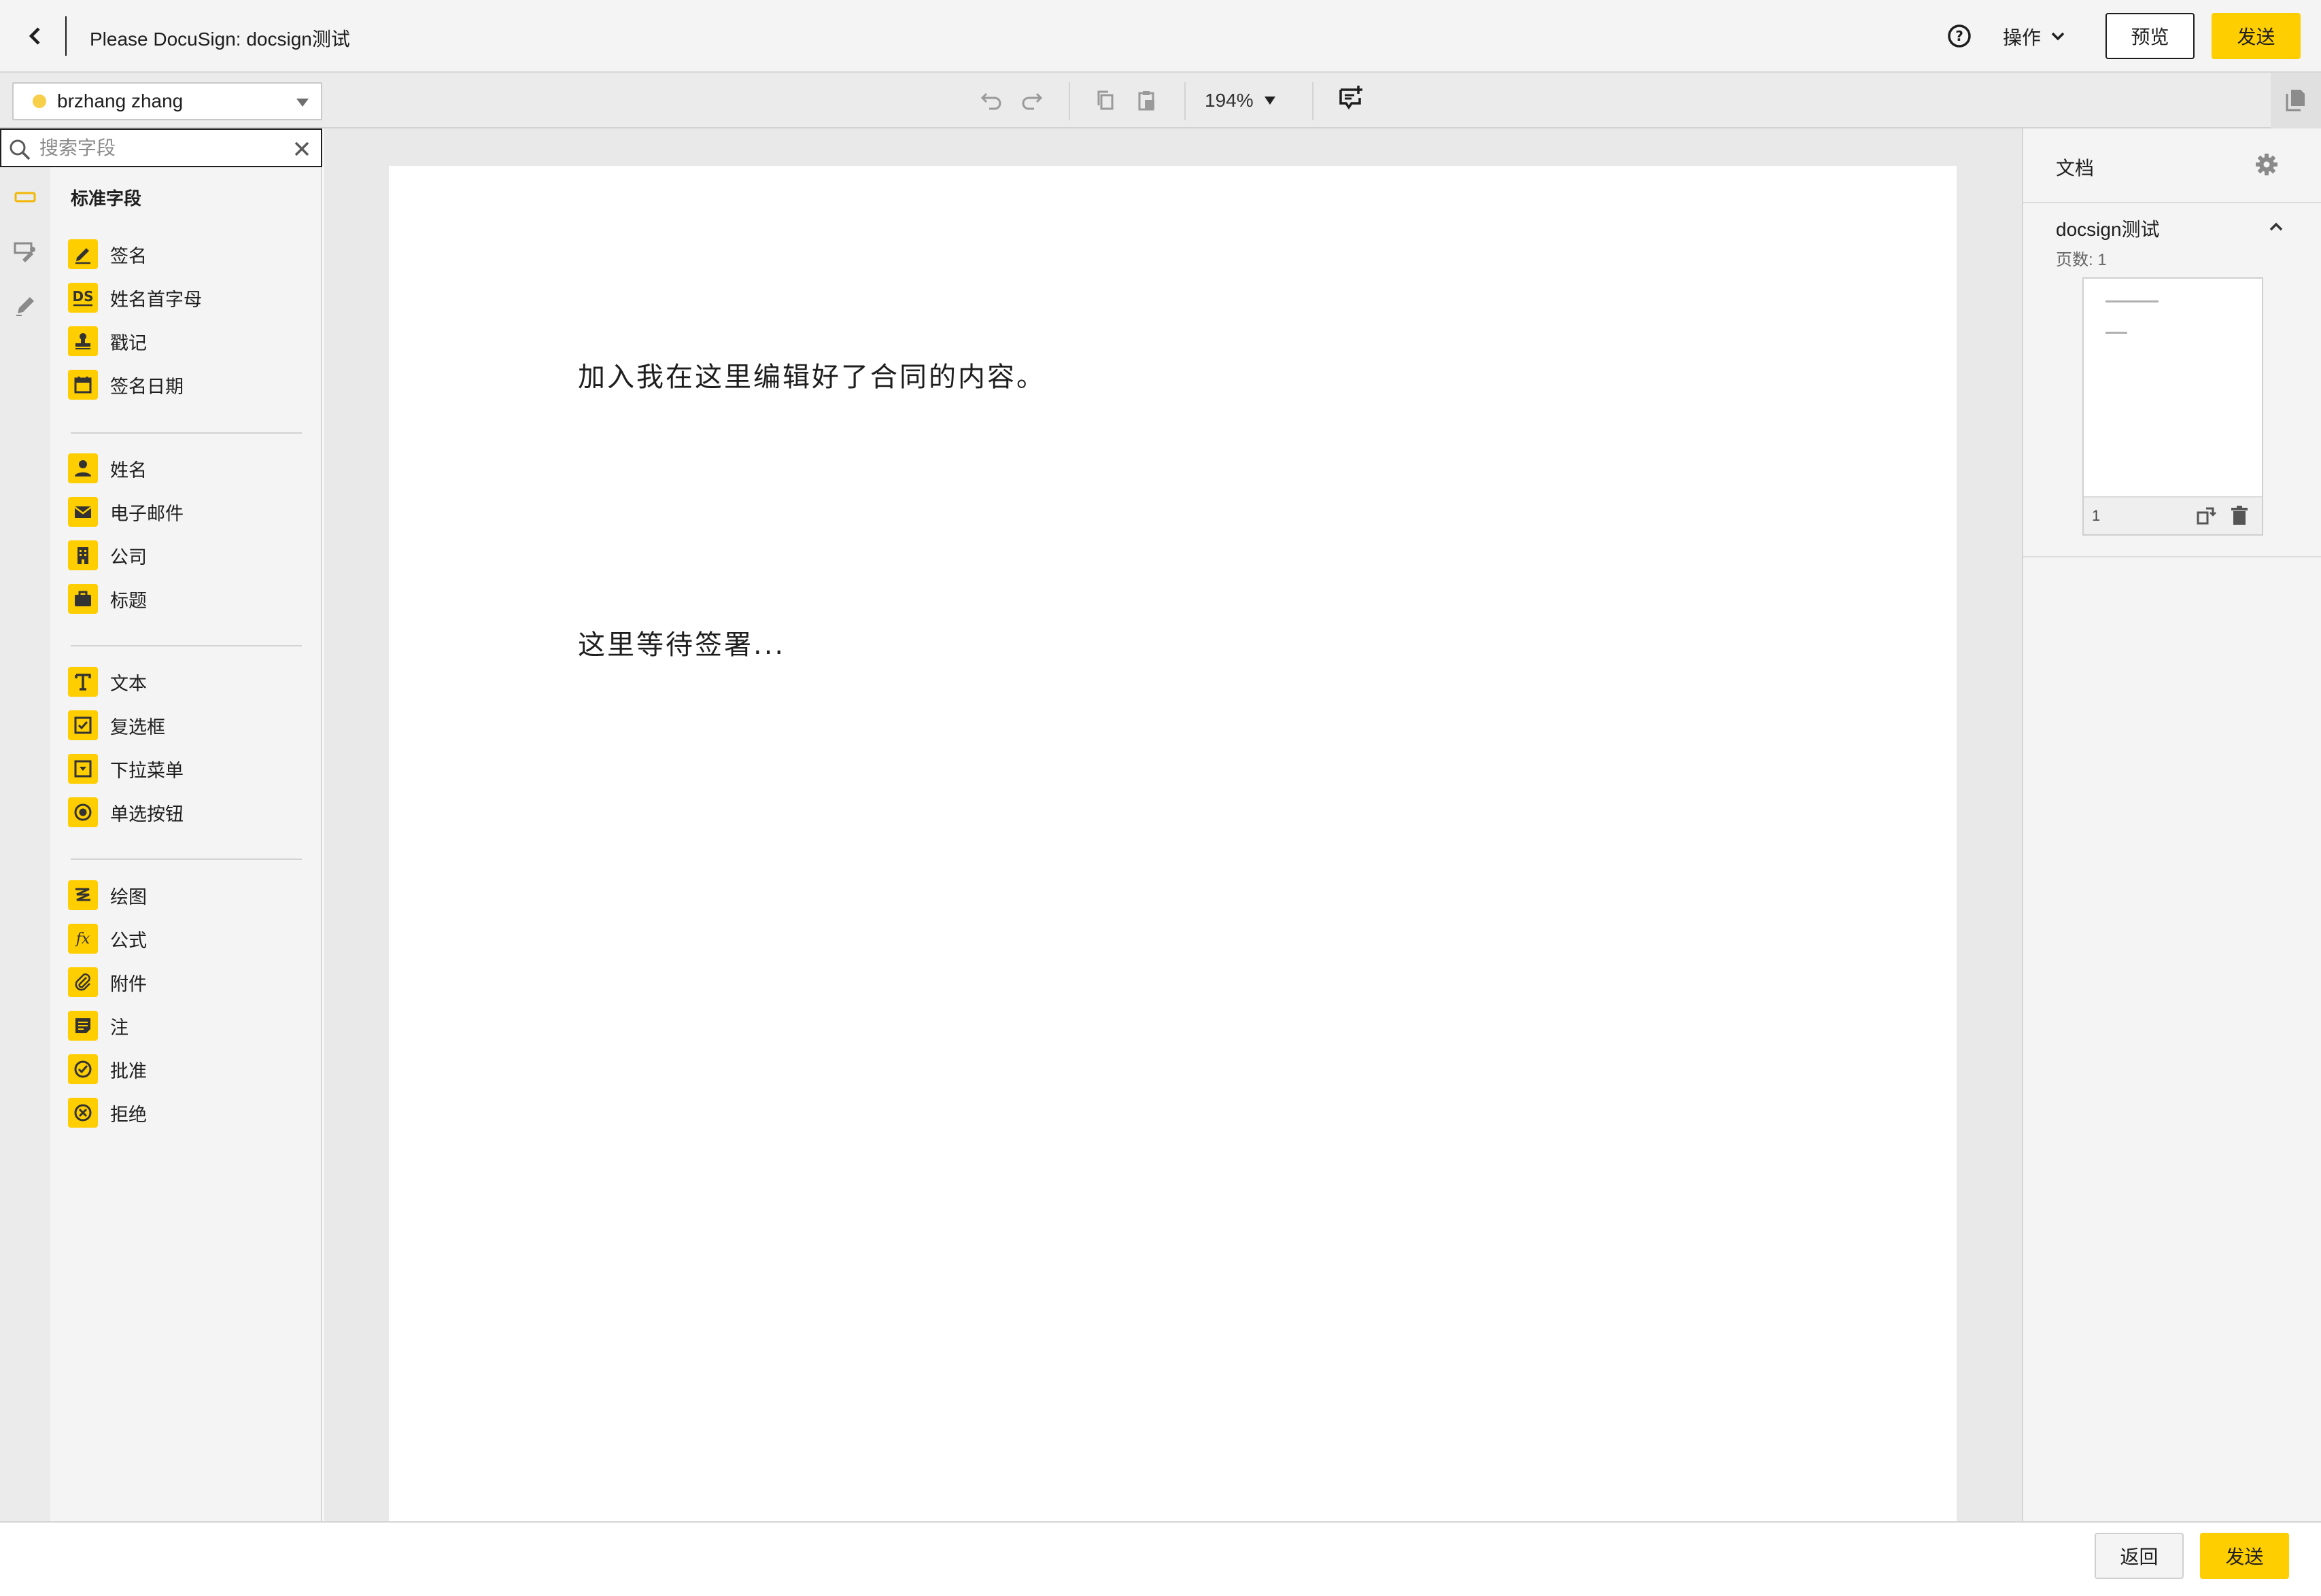  What do you see at coordinates (2140, 1556) in the screenshot?
I see `back-button-footer: 返回` at bounding box center [2140, 1556].